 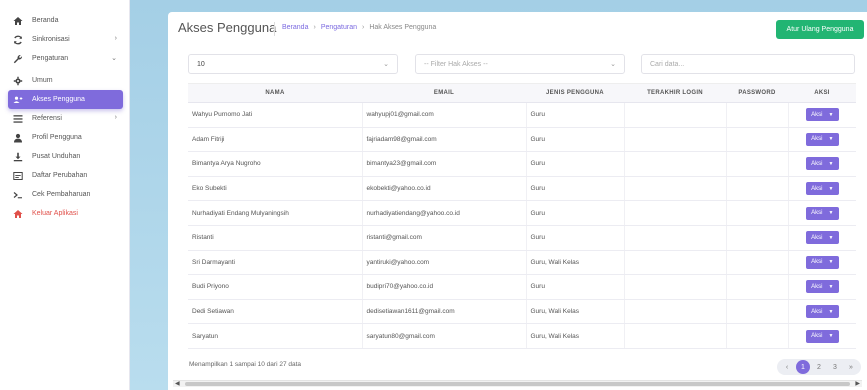 What do you see at coordinates (18, 100) in the screenshot?
I see `user-access-icon` at bounding box center [18, 100].